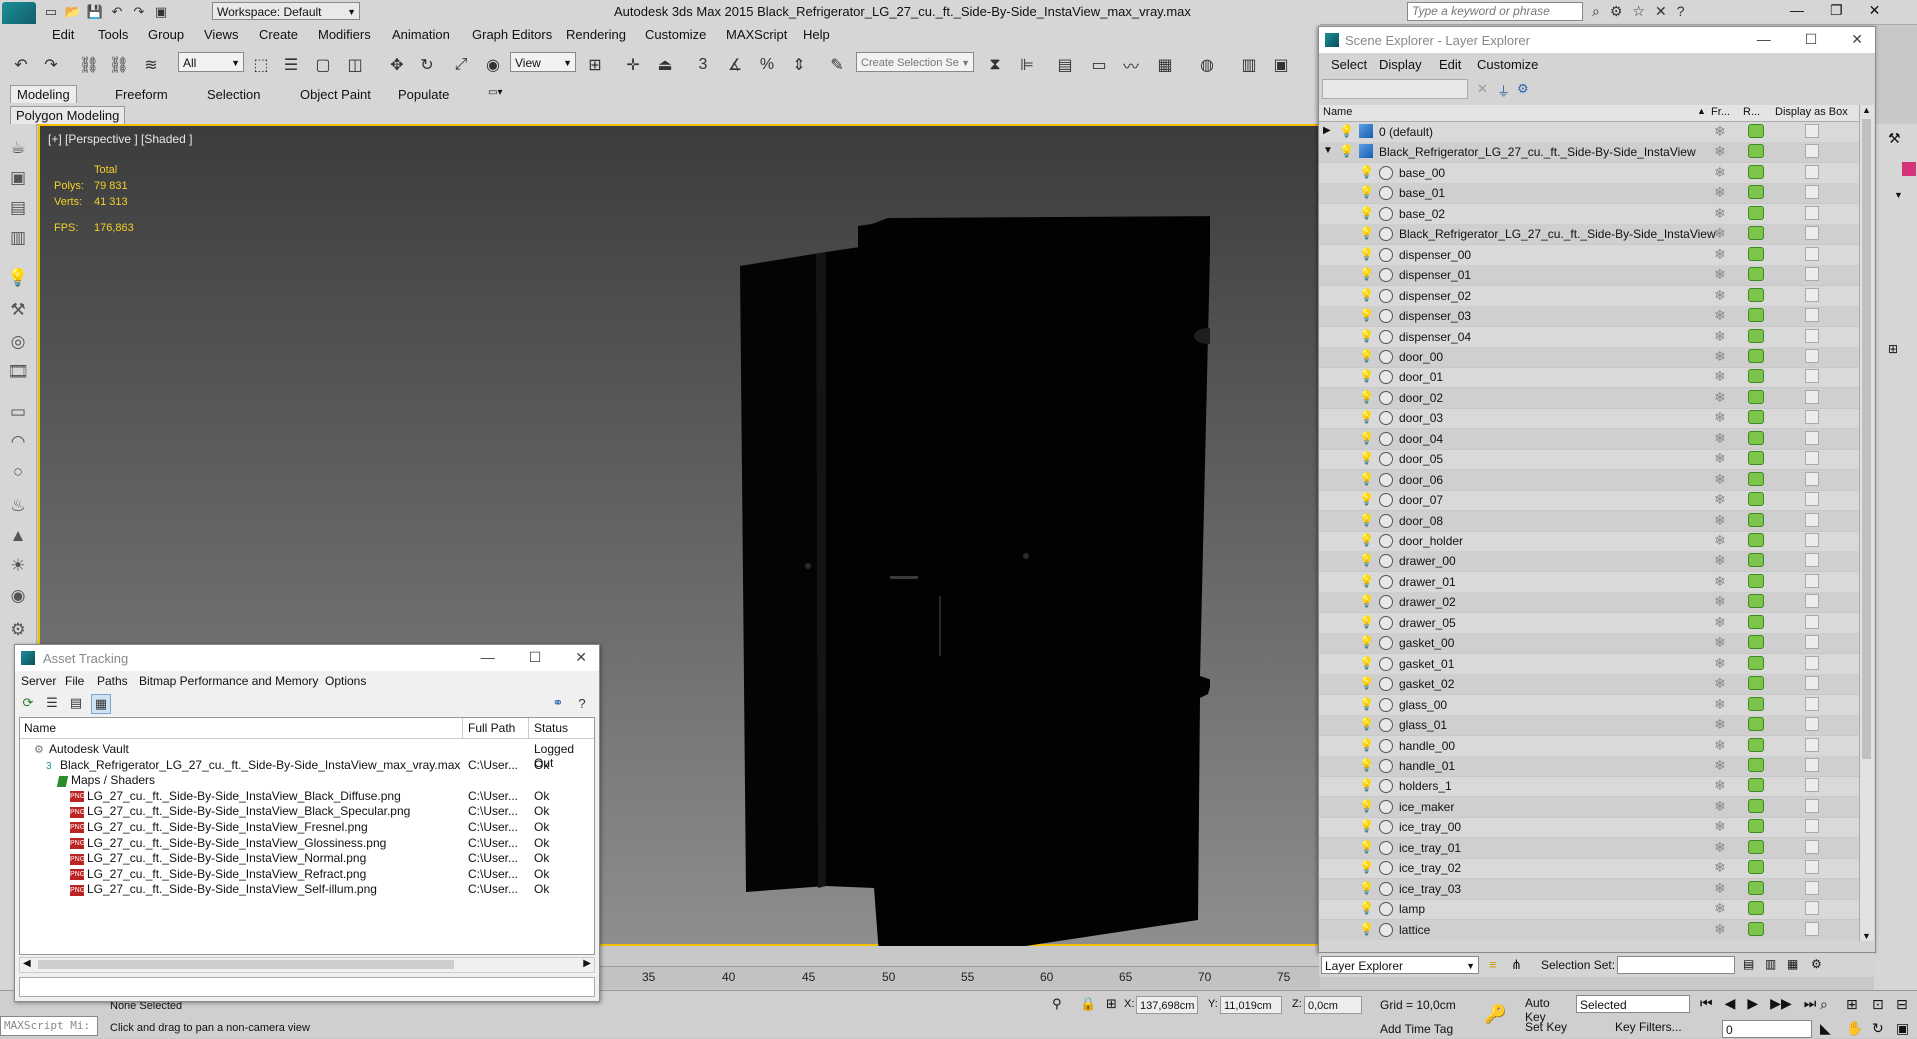 The height and width of the screenshot is (1039, 1917). I want to click on column-full-path: Full Path, so click(491, 728).